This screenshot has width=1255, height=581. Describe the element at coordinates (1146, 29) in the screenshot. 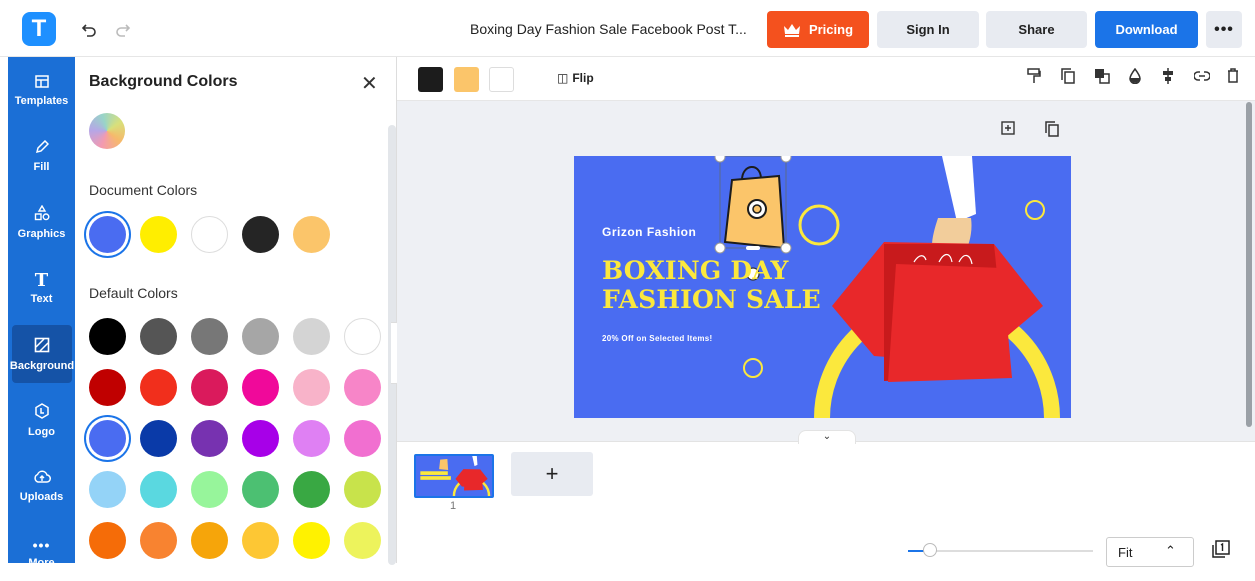

I see `download-button: Download` at that location.